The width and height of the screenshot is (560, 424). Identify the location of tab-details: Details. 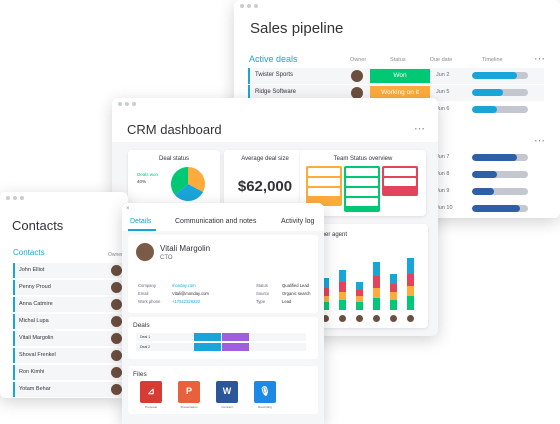
(140, 221).